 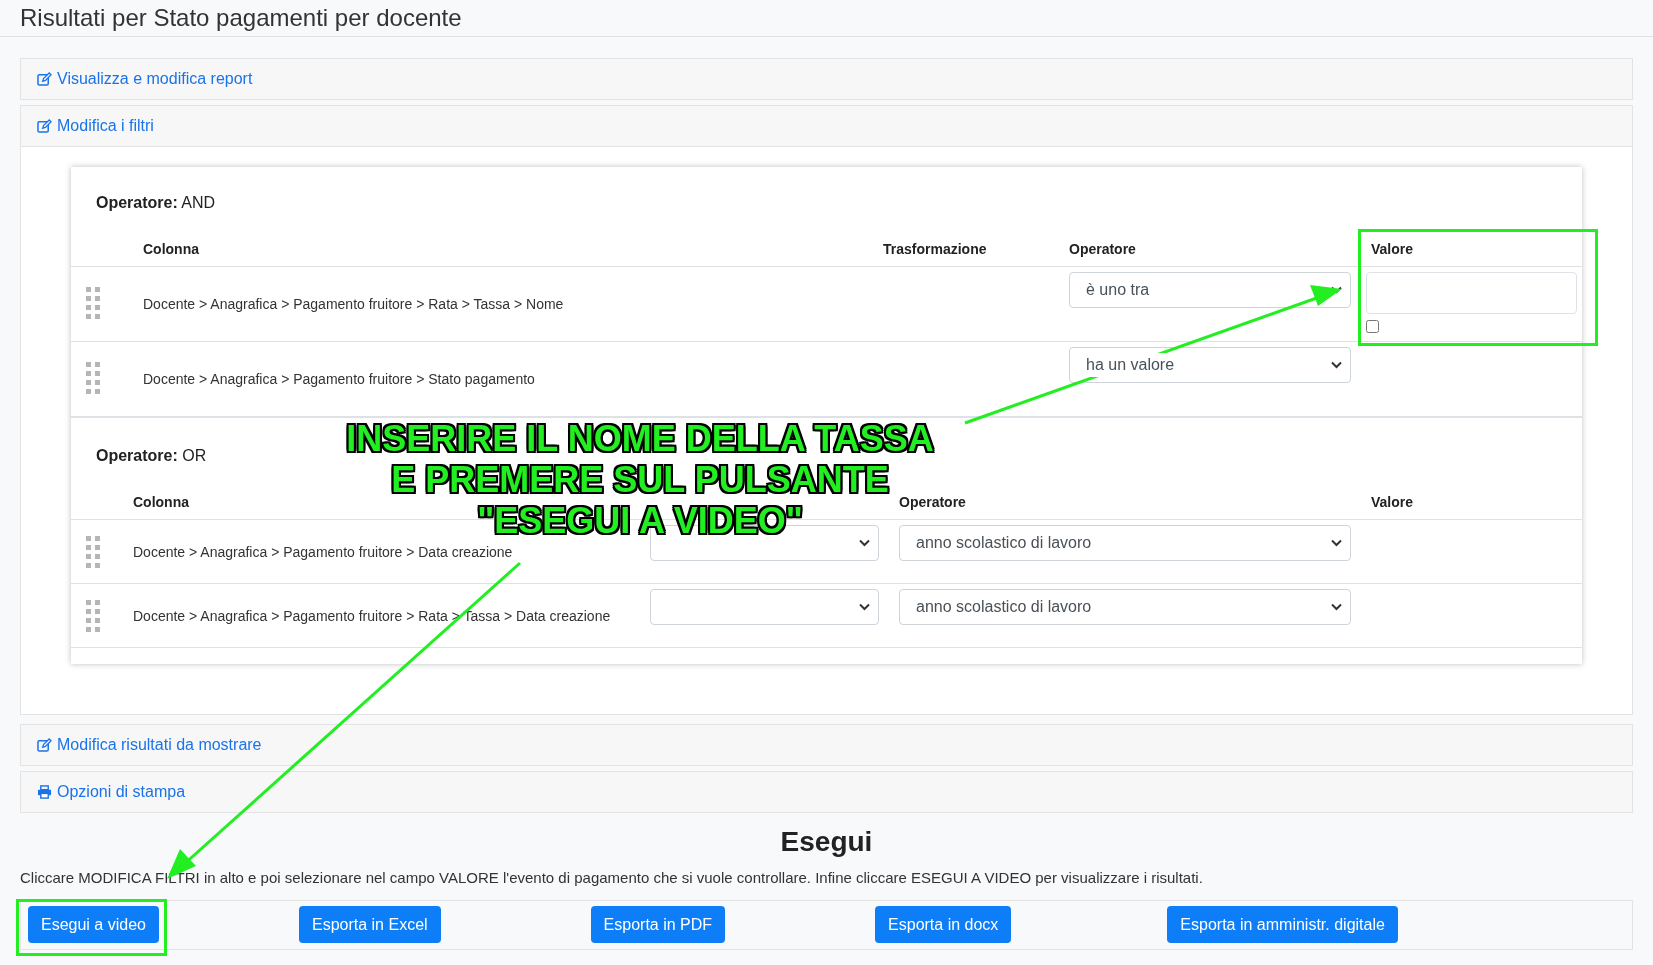 What do you see at coordinates (156, 202) in the screenshot?
I see `operator-label: Operatore: AND` at bounding box center [156, 202].